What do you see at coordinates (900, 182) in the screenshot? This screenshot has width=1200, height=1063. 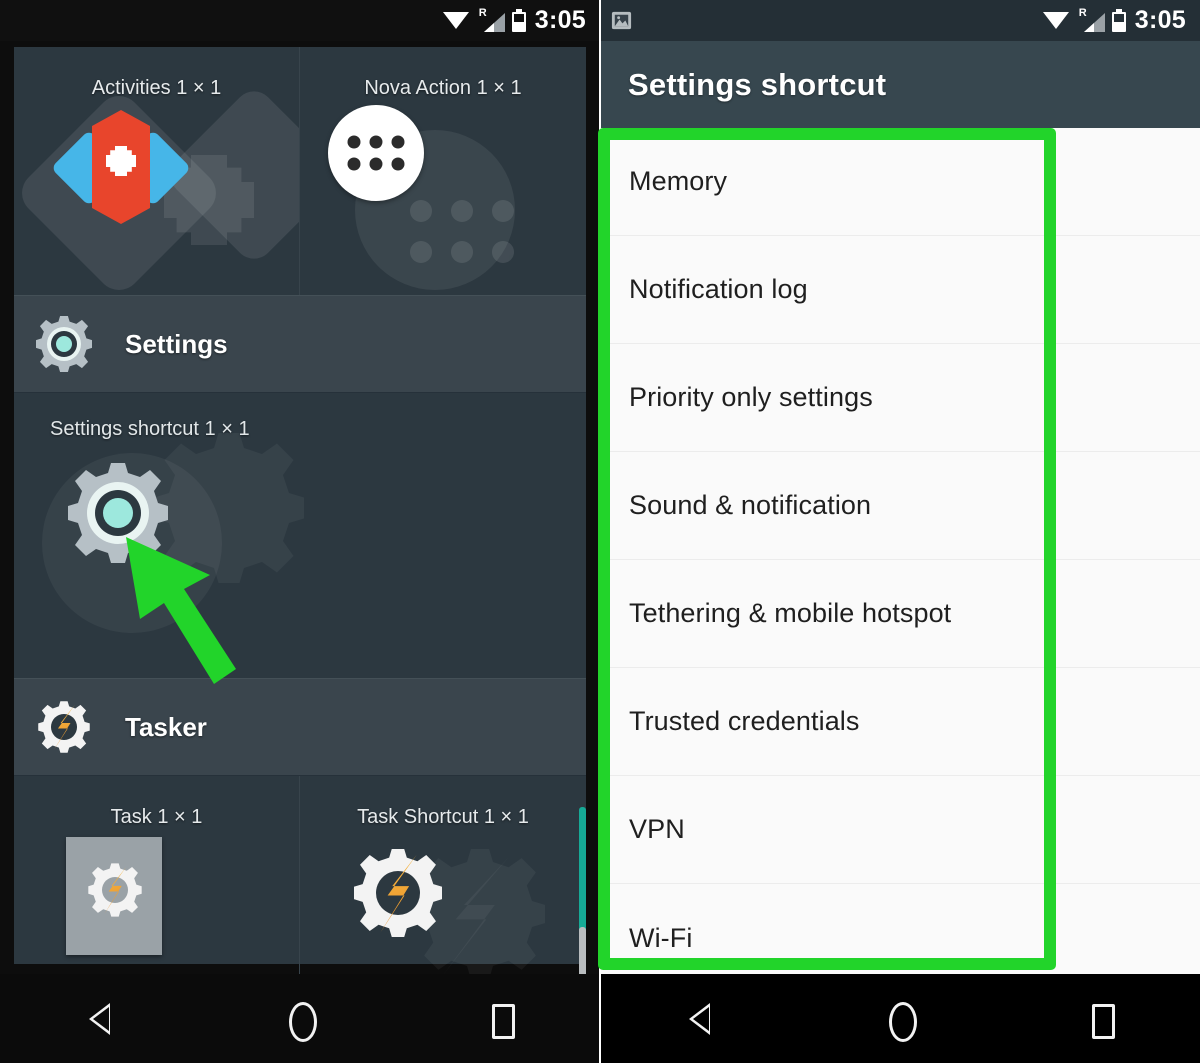 I see `list-item: Memory` at bounding box center [900, 182].